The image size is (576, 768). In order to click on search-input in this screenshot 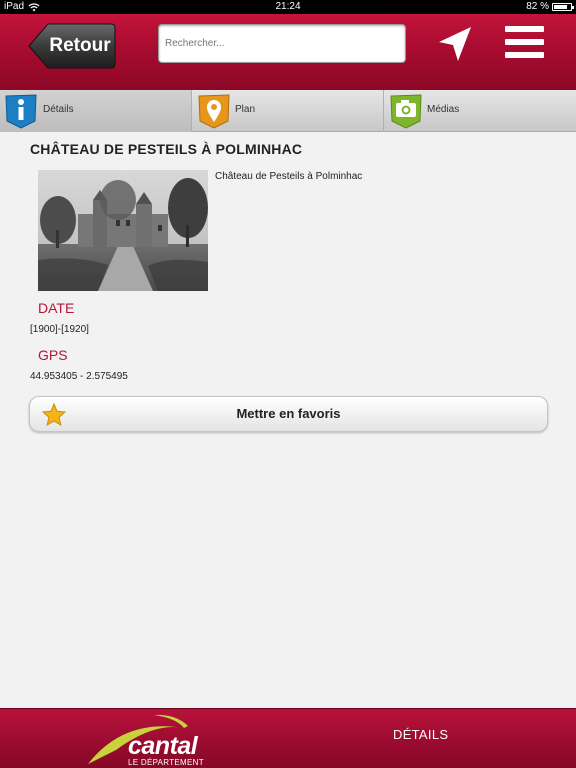, I will do `click(282, 43)`.